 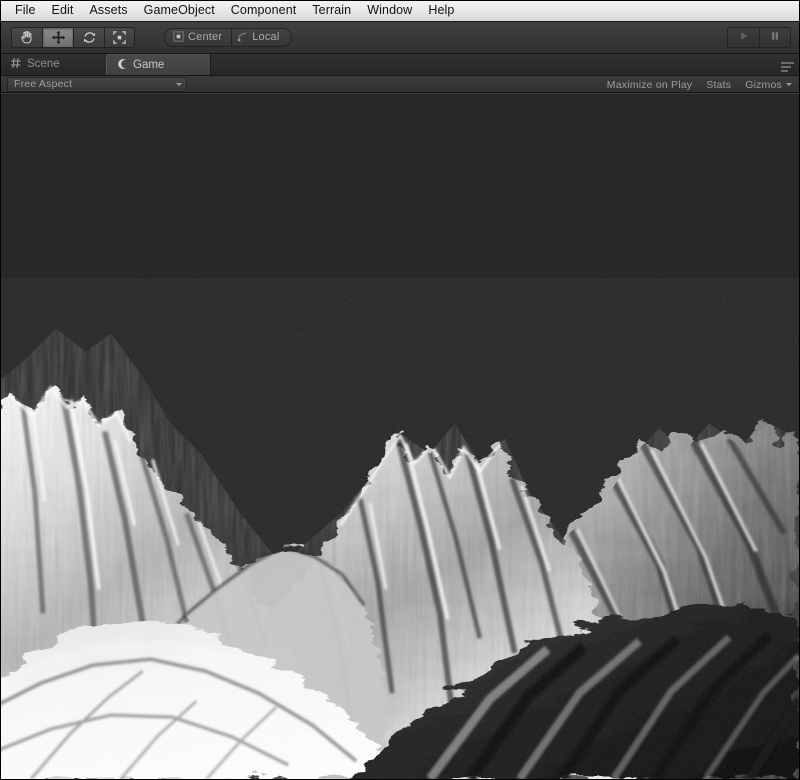 I want to click on move-tool-button, so click(x=57, y=37).